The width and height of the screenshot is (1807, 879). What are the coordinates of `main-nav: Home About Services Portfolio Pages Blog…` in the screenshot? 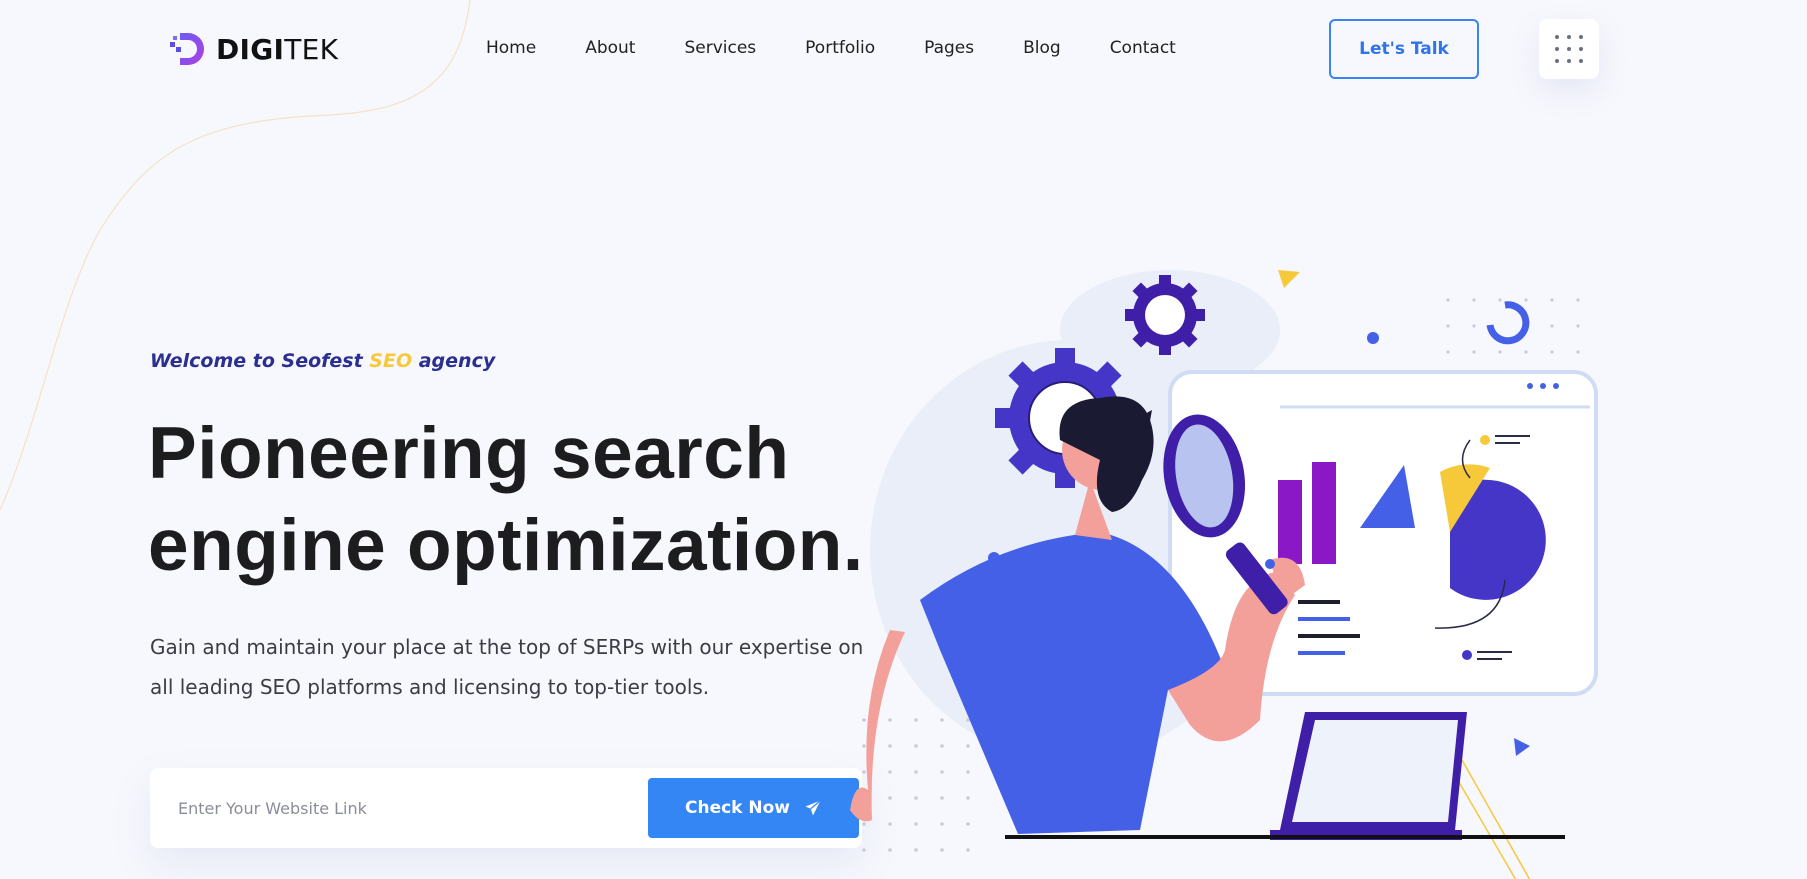 It's located at (831, 48).